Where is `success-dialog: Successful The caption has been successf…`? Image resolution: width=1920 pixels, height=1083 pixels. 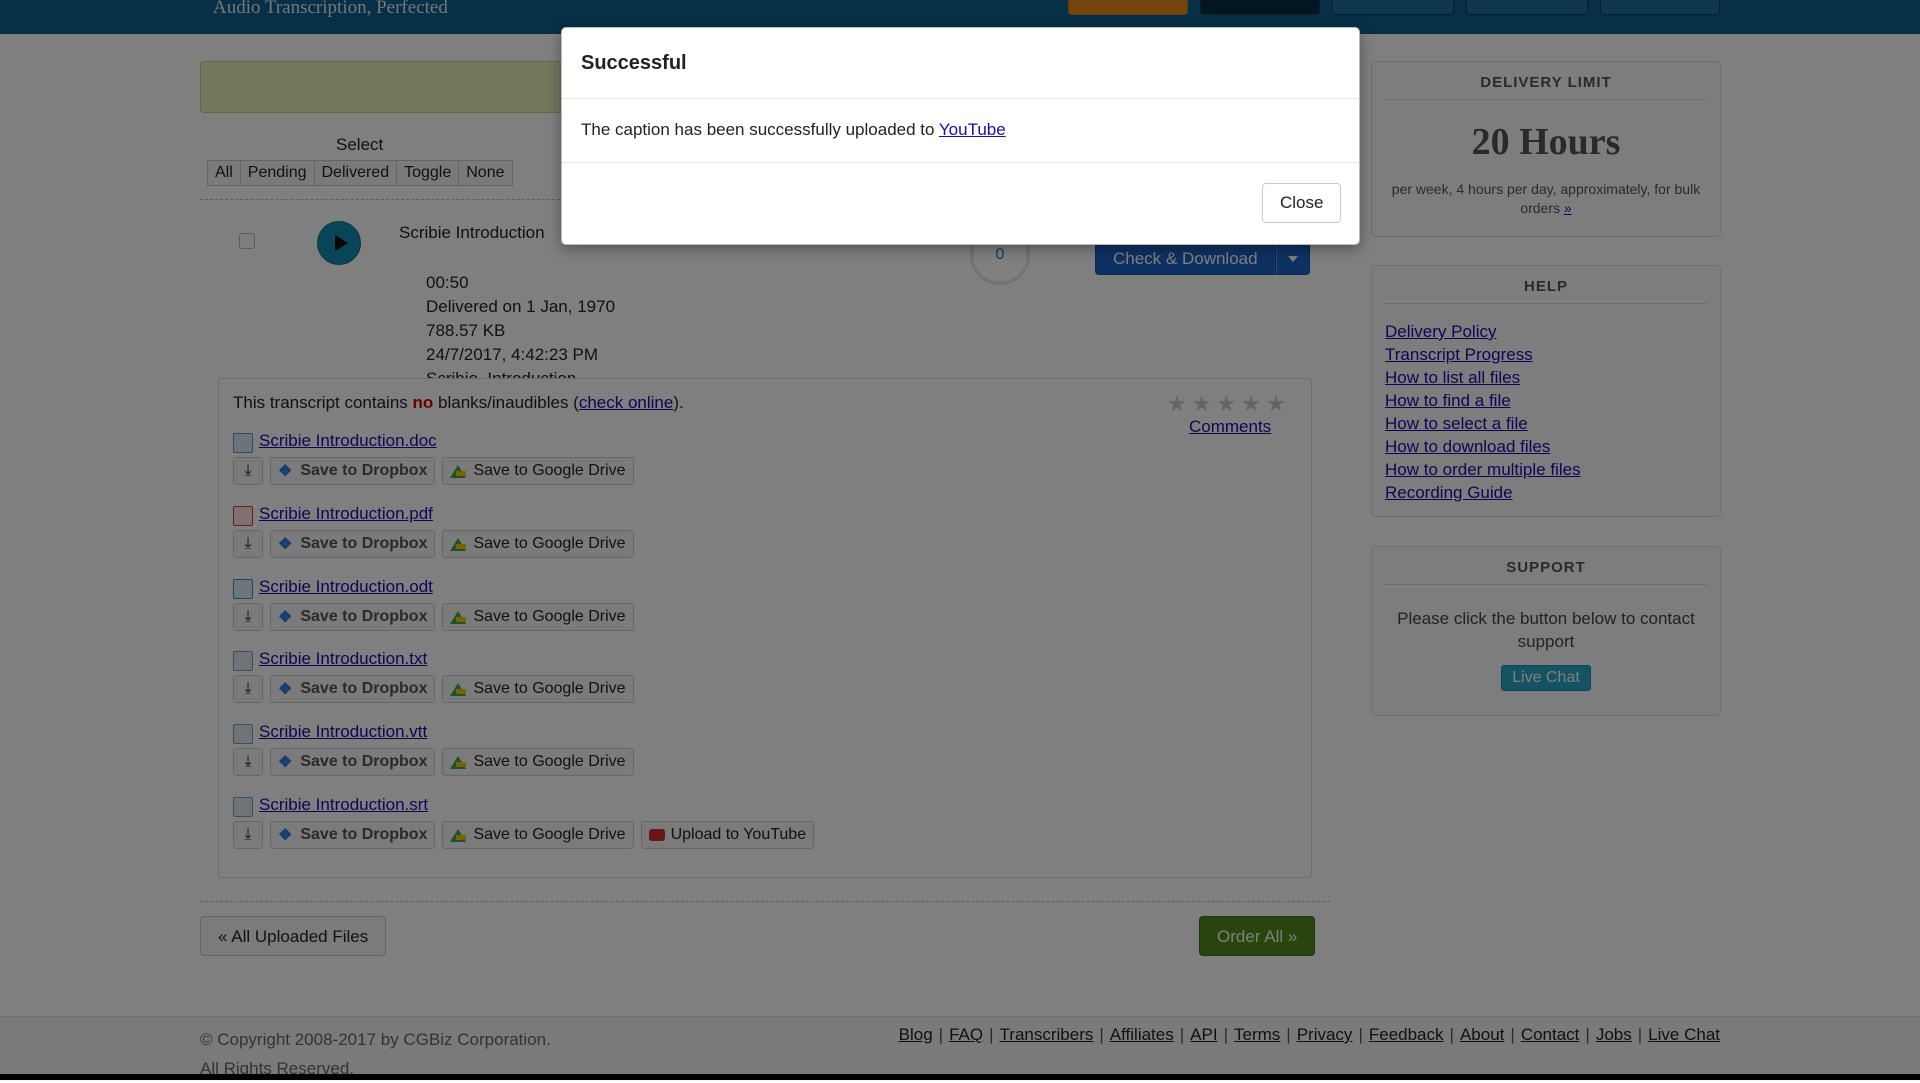
success-dialog: Successful The caption has been successf… is located at coordinates (960, 136).